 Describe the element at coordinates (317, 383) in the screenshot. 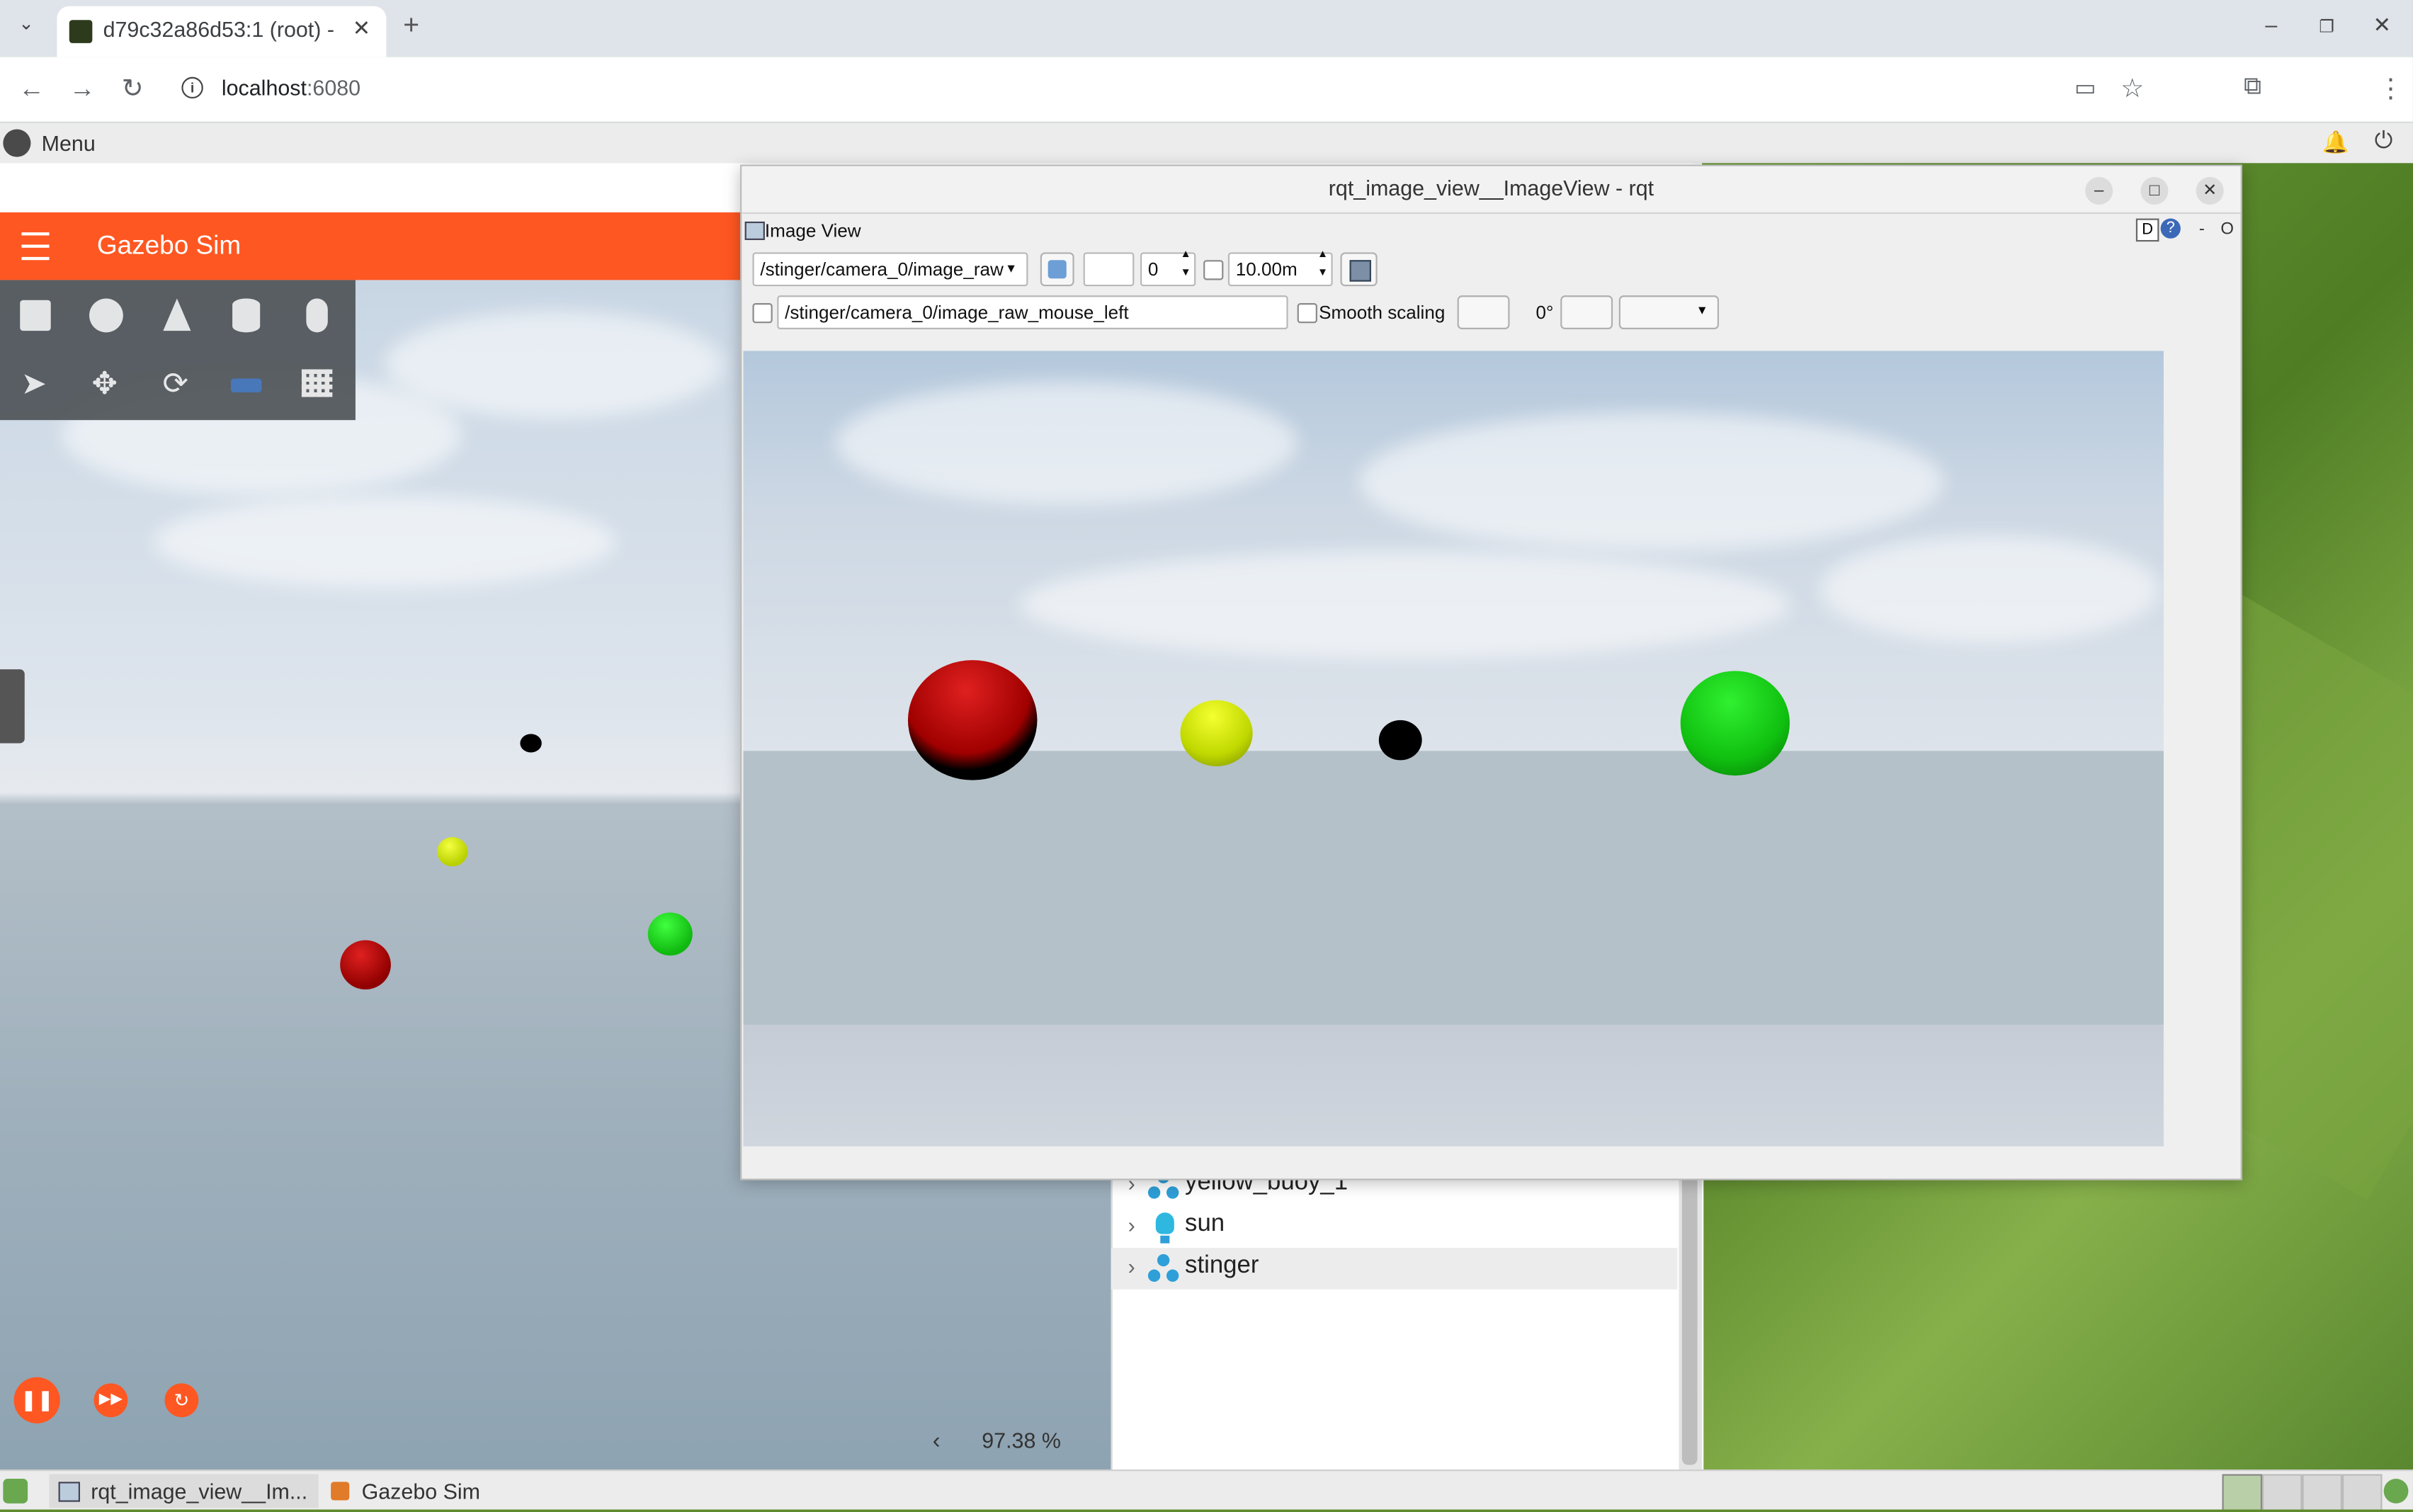

I see `grid-icon` at that location.